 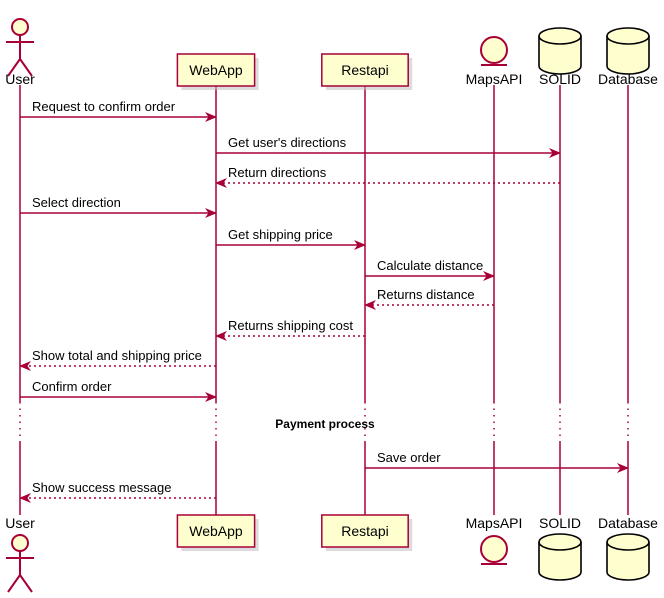 What do you see at coordinates (409, 457) in the screenshot?
I see `message-label: Save order` at bounding box center [409, 457].